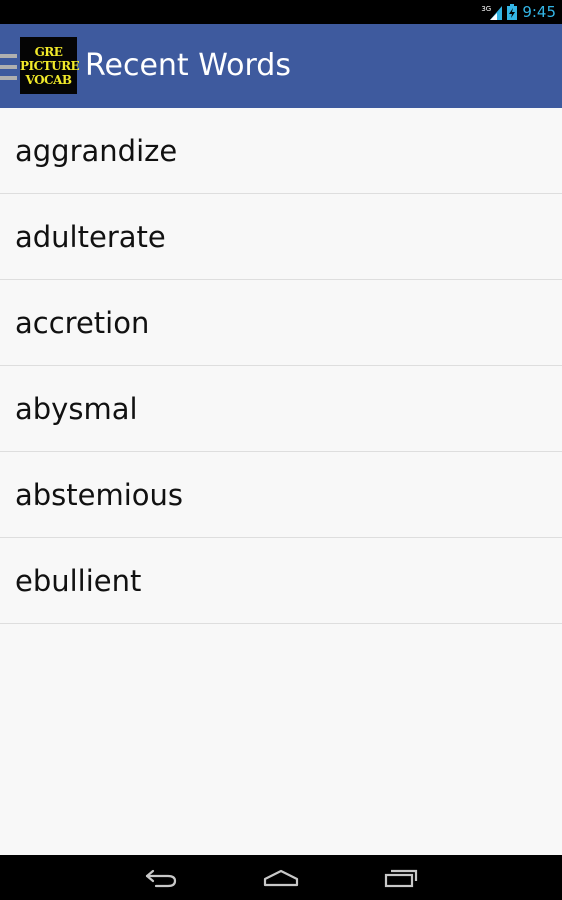 This screenshot has width=562, height=900. Describe the element at coordinates (8, 67) in the screenshot. I see `drawer-menu-icon` at that location.